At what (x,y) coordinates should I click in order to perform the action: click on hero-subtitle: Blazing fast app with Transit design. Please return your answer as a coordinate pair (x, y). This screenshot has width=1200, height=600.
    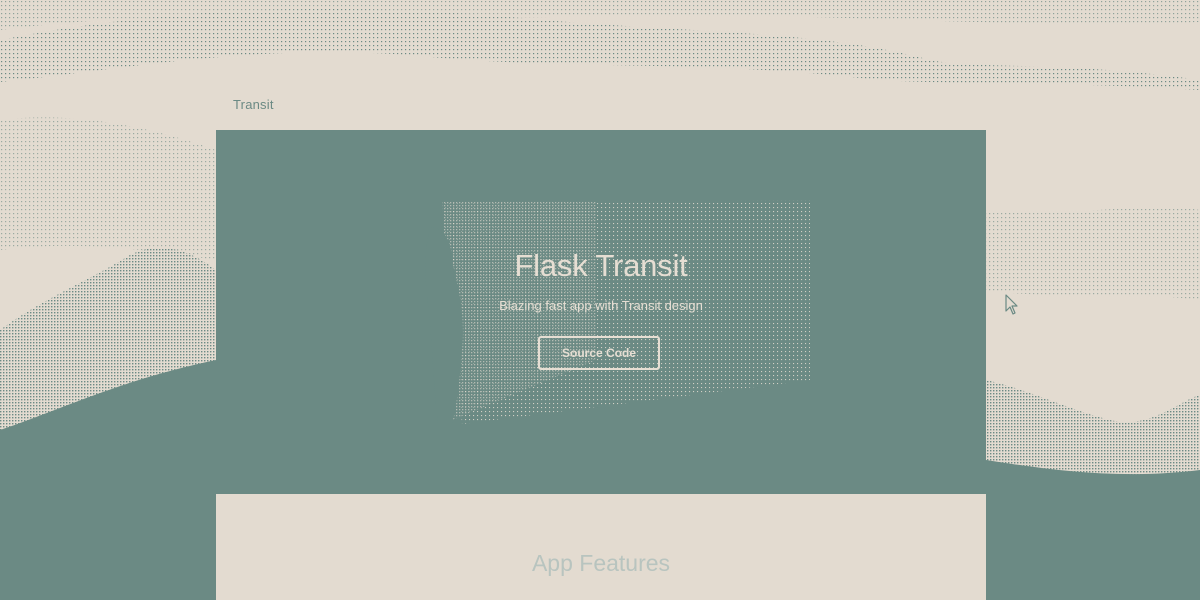
    Looking at the image, I should click on (601, 305).